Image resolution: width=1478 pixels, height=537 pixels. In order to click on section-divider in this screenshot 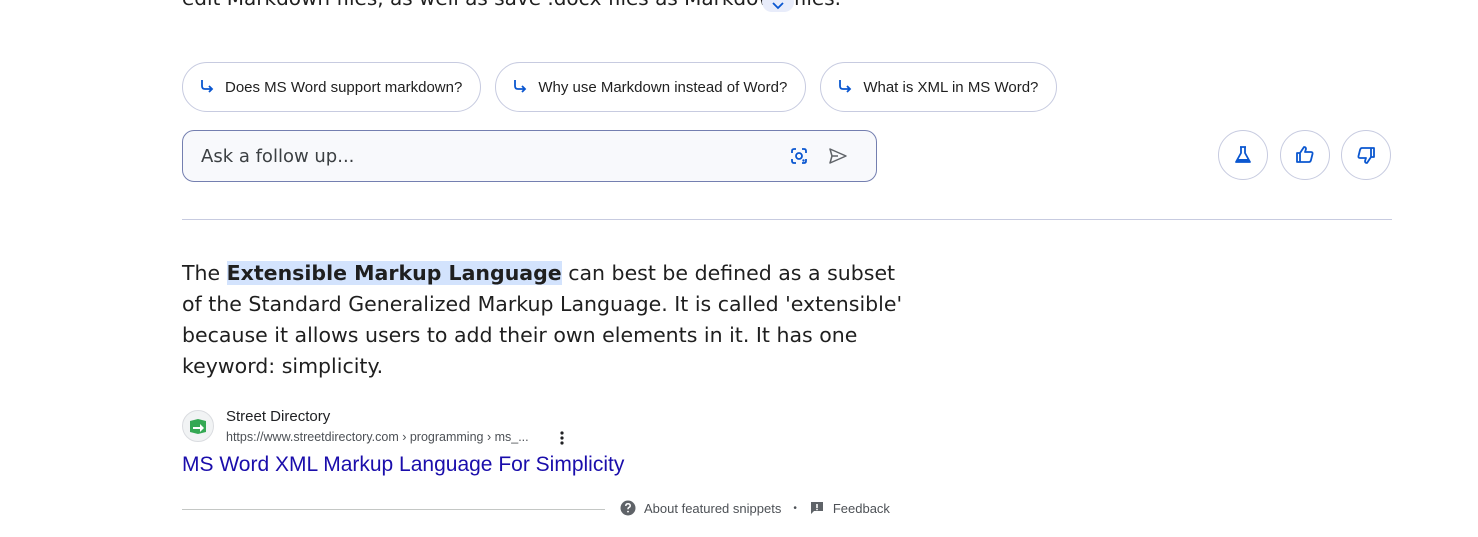, I will do `click(787, 219)`.